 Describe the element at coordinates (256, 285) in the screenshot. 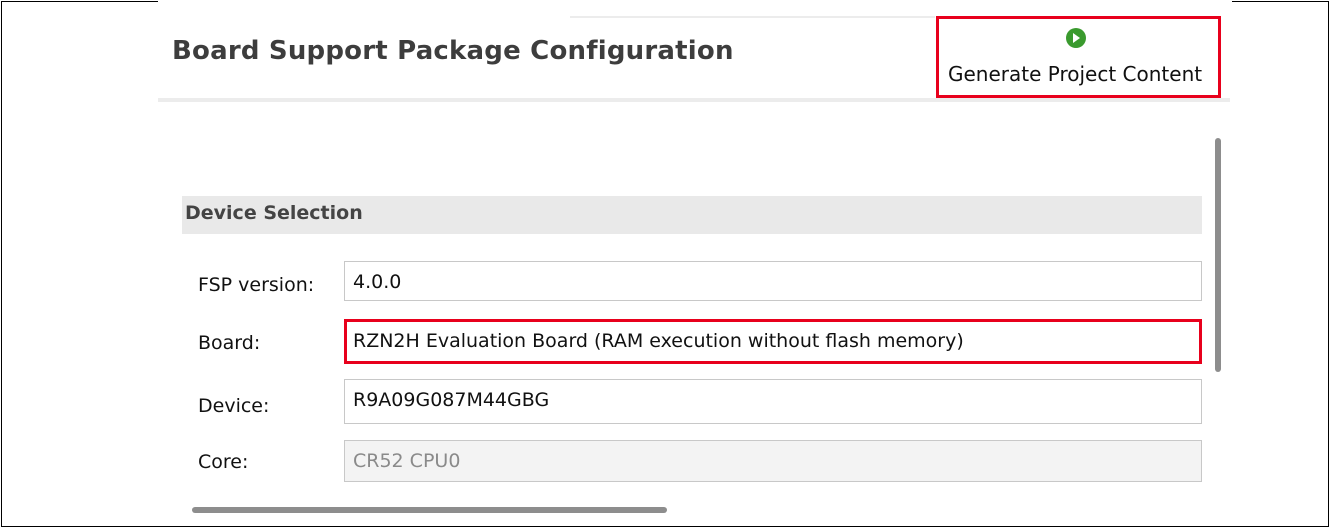

I see `fsp-version-label: FSP version:` at that location.